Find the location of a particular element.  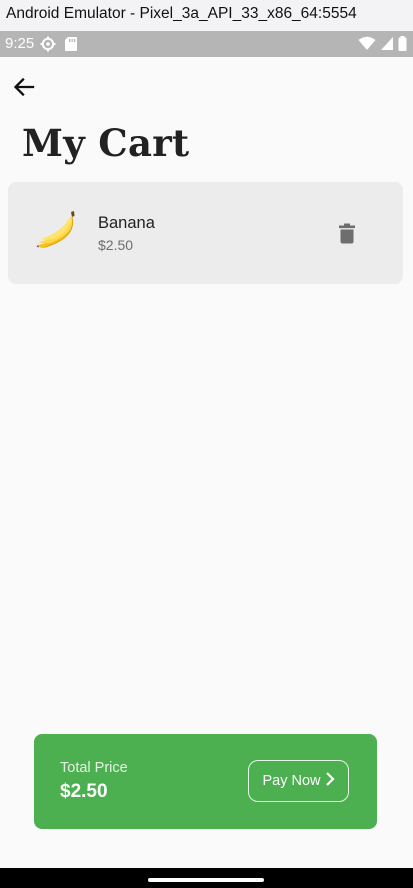

wifi-icon is located at coordinates (367, 46).